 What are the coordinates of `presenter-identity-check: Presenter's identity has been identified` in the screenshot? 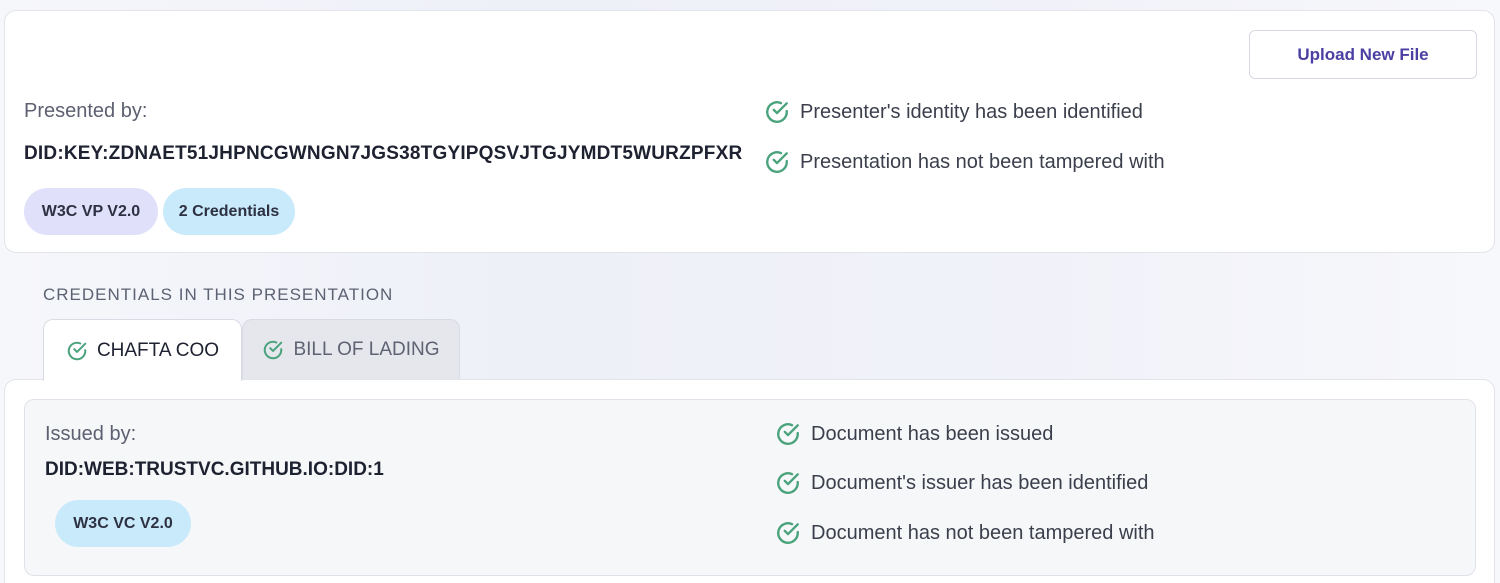 It's located at (953, 112).